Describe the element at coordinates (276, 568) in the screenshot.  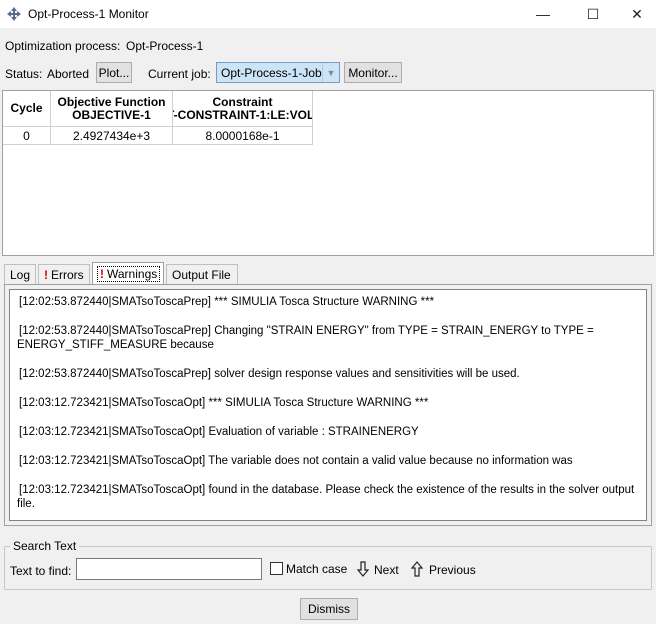
I see `match-case-checkbox` at that location.